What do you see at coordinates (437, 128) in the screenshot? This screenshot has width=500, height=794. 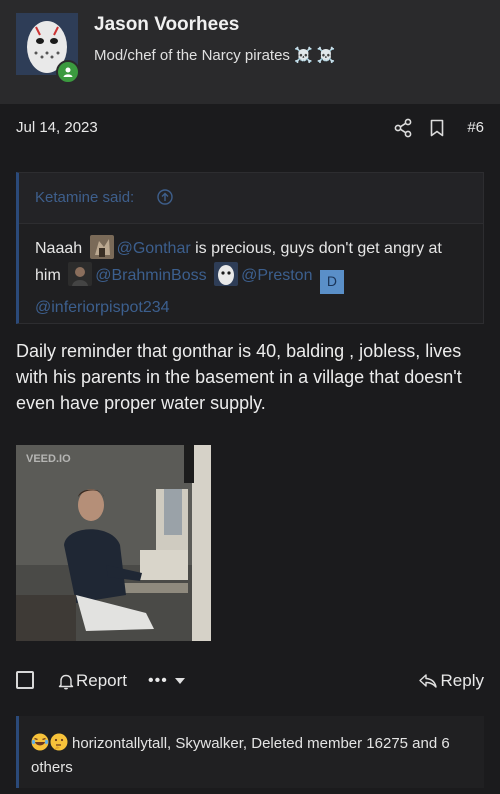 I see `bookmark-icon` at bounding box center [437, 128].